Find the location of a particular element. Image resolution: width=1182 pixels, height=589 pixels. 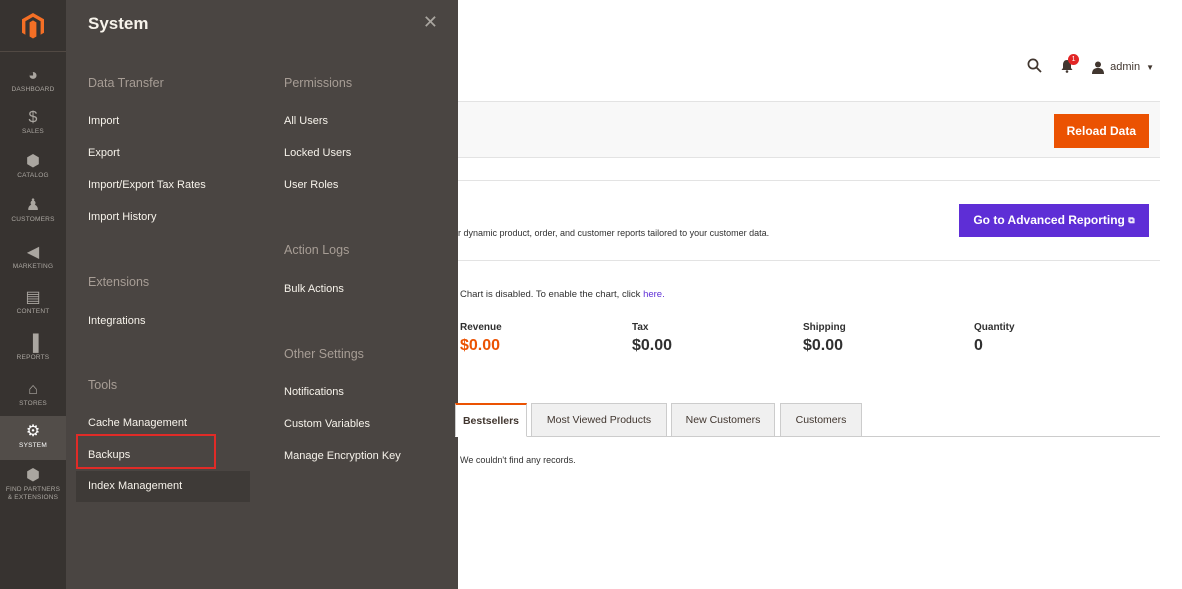

menu-item-locked-users: Locked Users is located at coordinates (317, 153).